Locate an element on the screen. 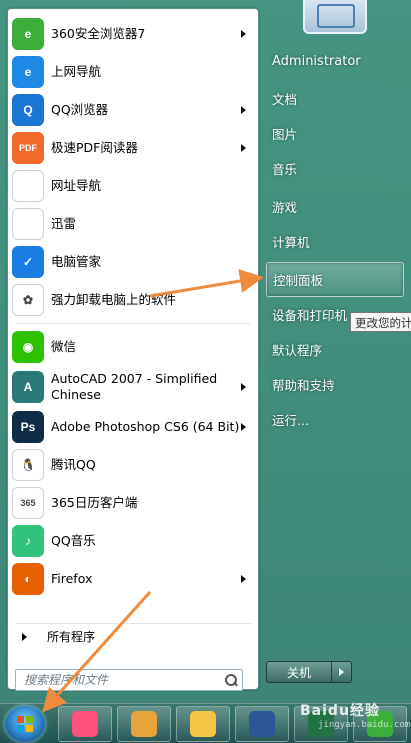 Image resolution: width=411 pixels, height=743 pixels. autocad-icon: A is located at coordinates (28, 387).